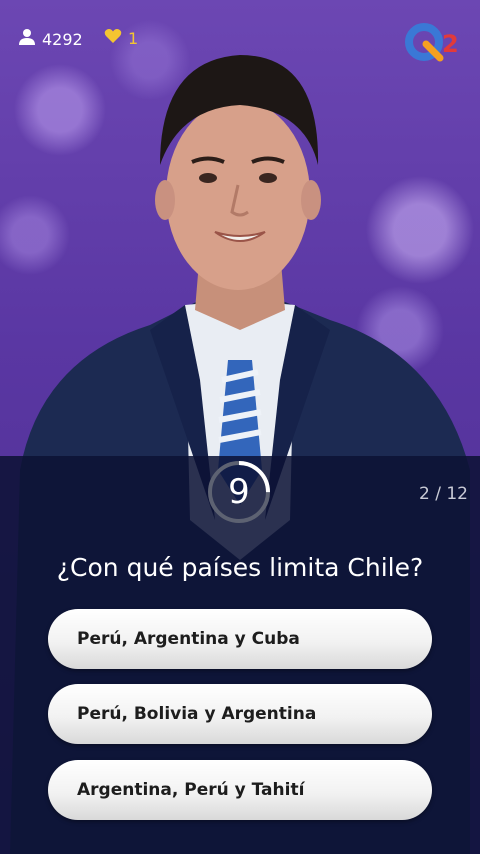 The image size is (480, 854). I want to click on player-count: 4292, so click(50, 39).